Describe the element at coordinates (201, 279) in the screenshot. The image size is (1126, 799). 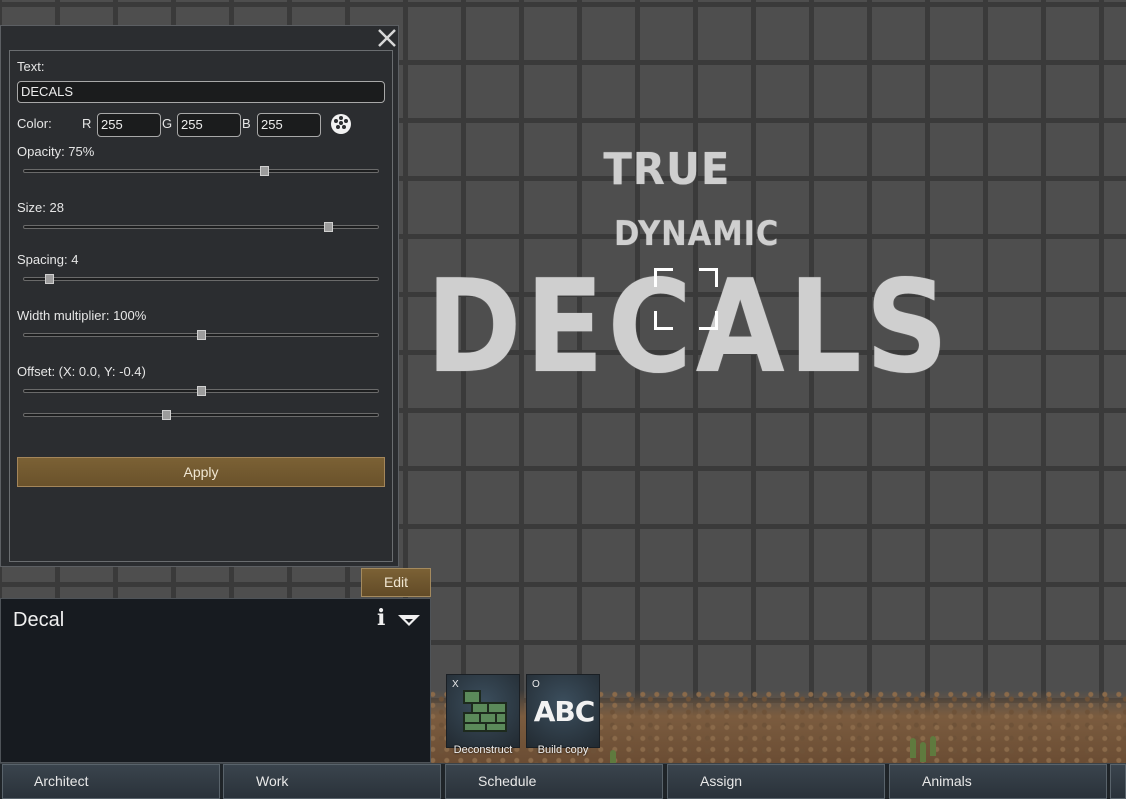
I see `spacing-slider` at that location.